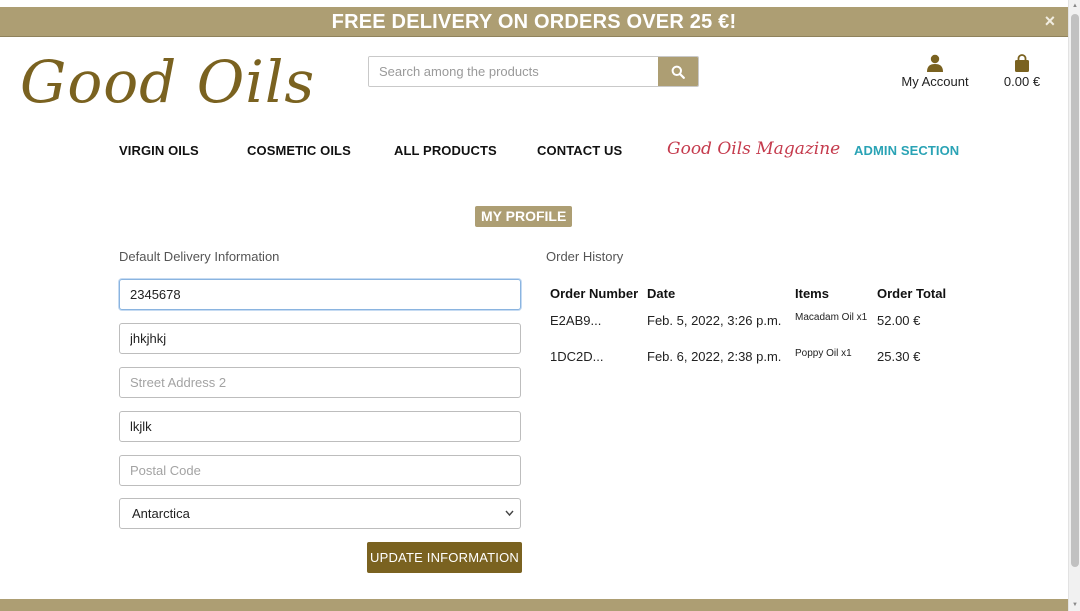 Image resolution: width=1080 pixels, height=611 pixels. What do you see at coordinates (906, 150) in the screenshot?
I see `nav-admin-section: ADMIN SECTION` at bounding box center [906, 150].